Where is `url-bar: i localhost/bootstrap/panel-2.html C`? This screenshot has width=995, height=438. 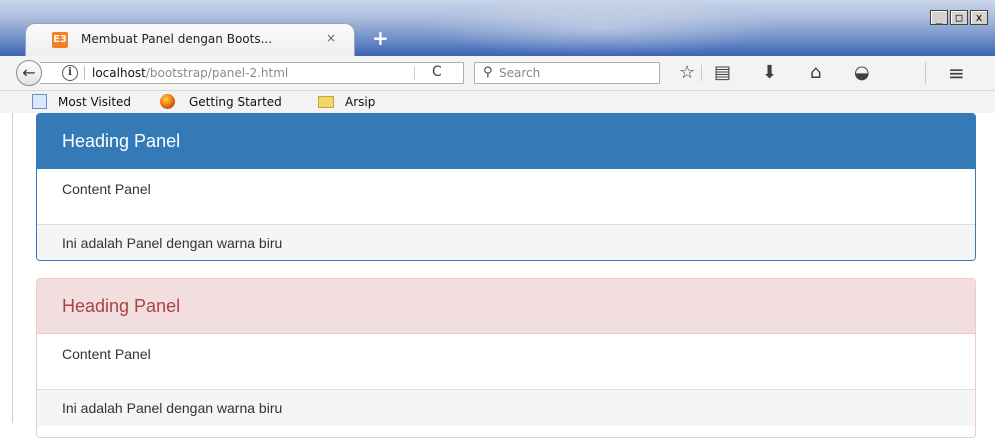 url-bar: i localhost/bootstrap/panel-2.html C is located at coordinates (252, 73).